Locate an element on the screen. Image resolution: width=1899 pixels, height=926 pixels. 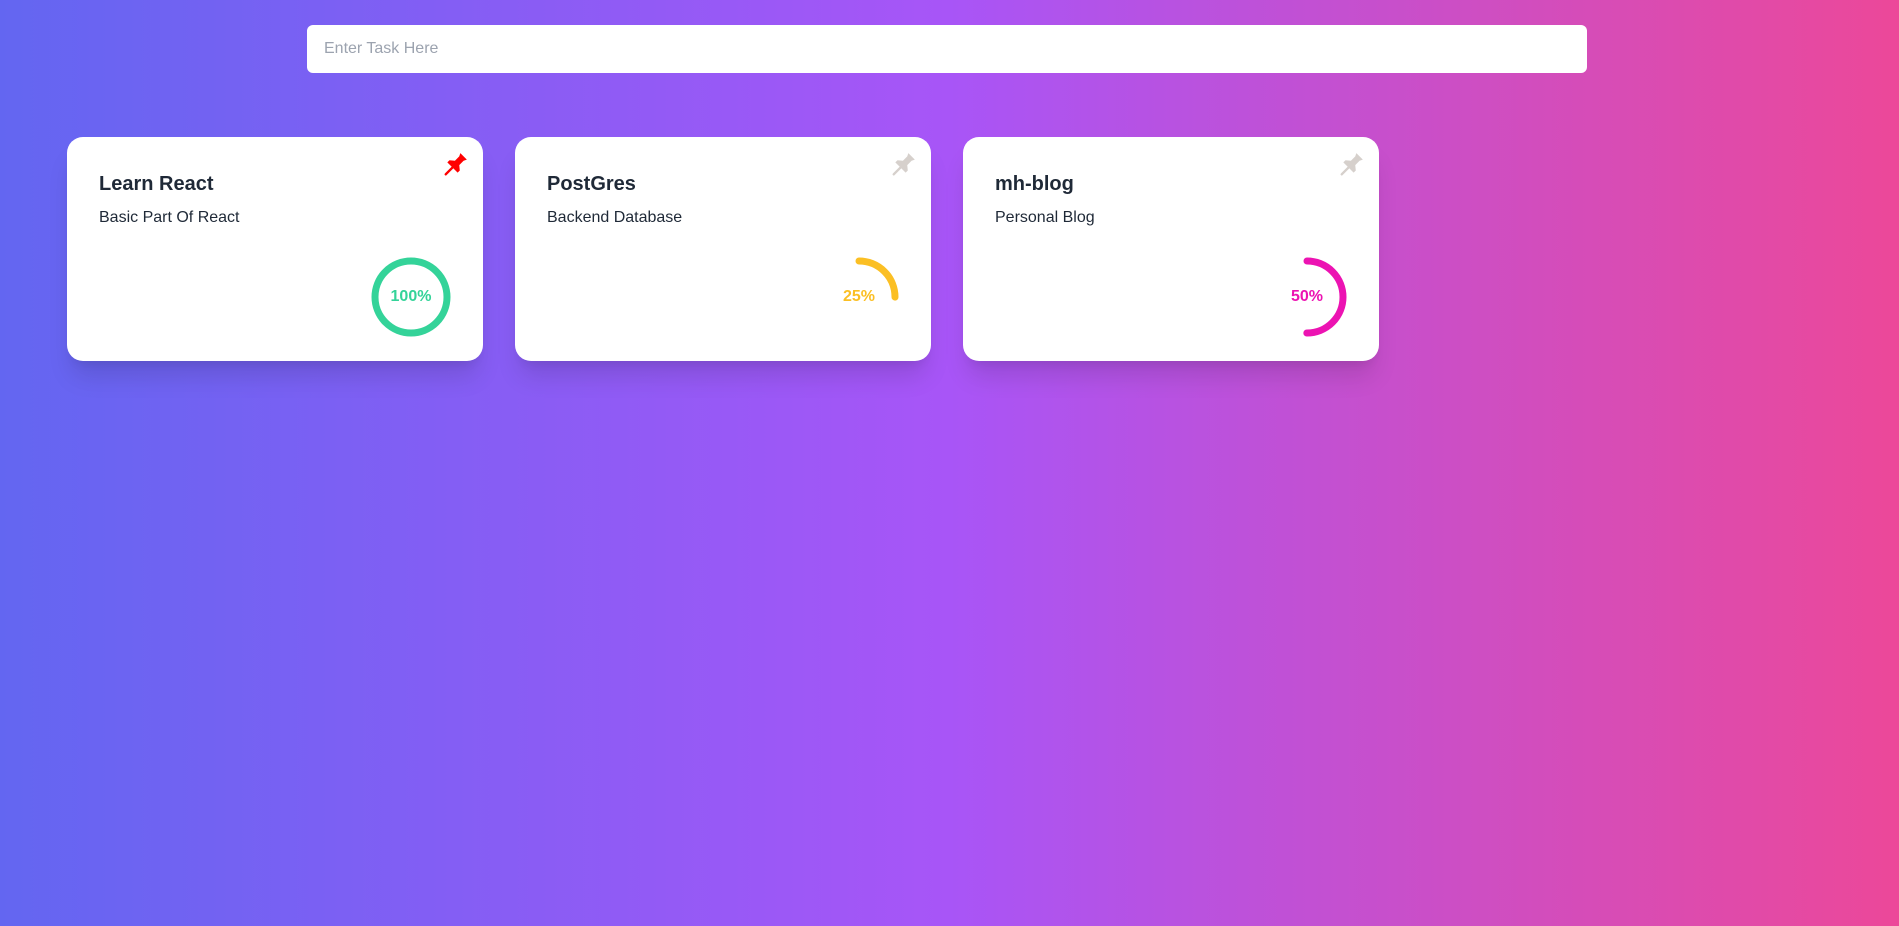
progress-percent: 50% is located at coordinates (1307, 296).